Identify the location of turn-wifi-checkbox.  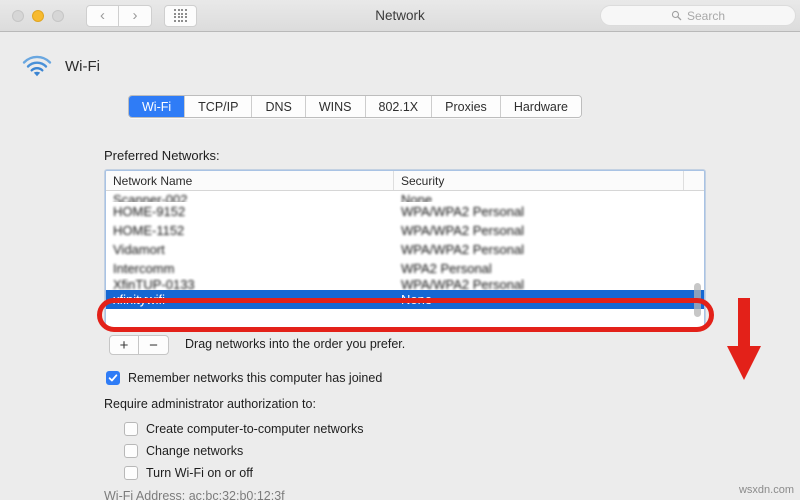
(131, 473).